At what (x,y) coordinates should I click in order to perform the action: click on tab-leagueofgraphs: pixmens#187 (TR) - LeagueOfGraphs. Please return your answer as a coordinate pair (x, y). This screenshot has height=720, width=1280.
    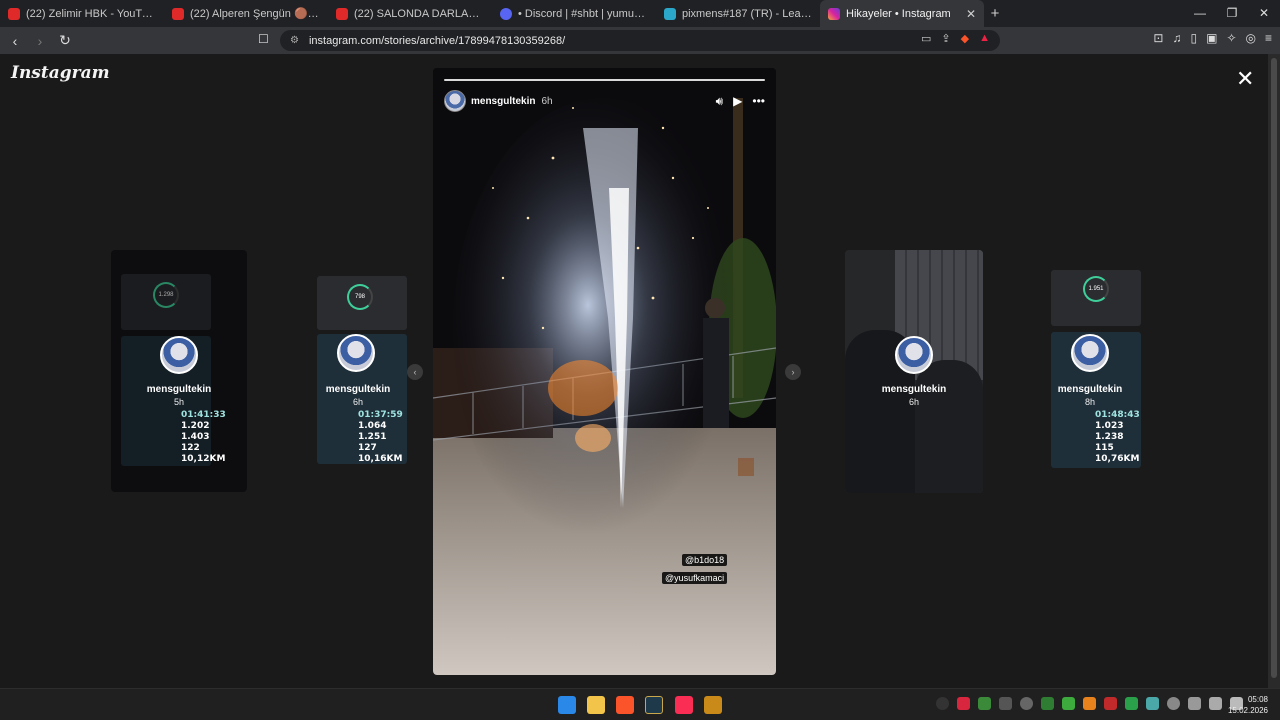
    Looking at the image, I should click on (738, 13).